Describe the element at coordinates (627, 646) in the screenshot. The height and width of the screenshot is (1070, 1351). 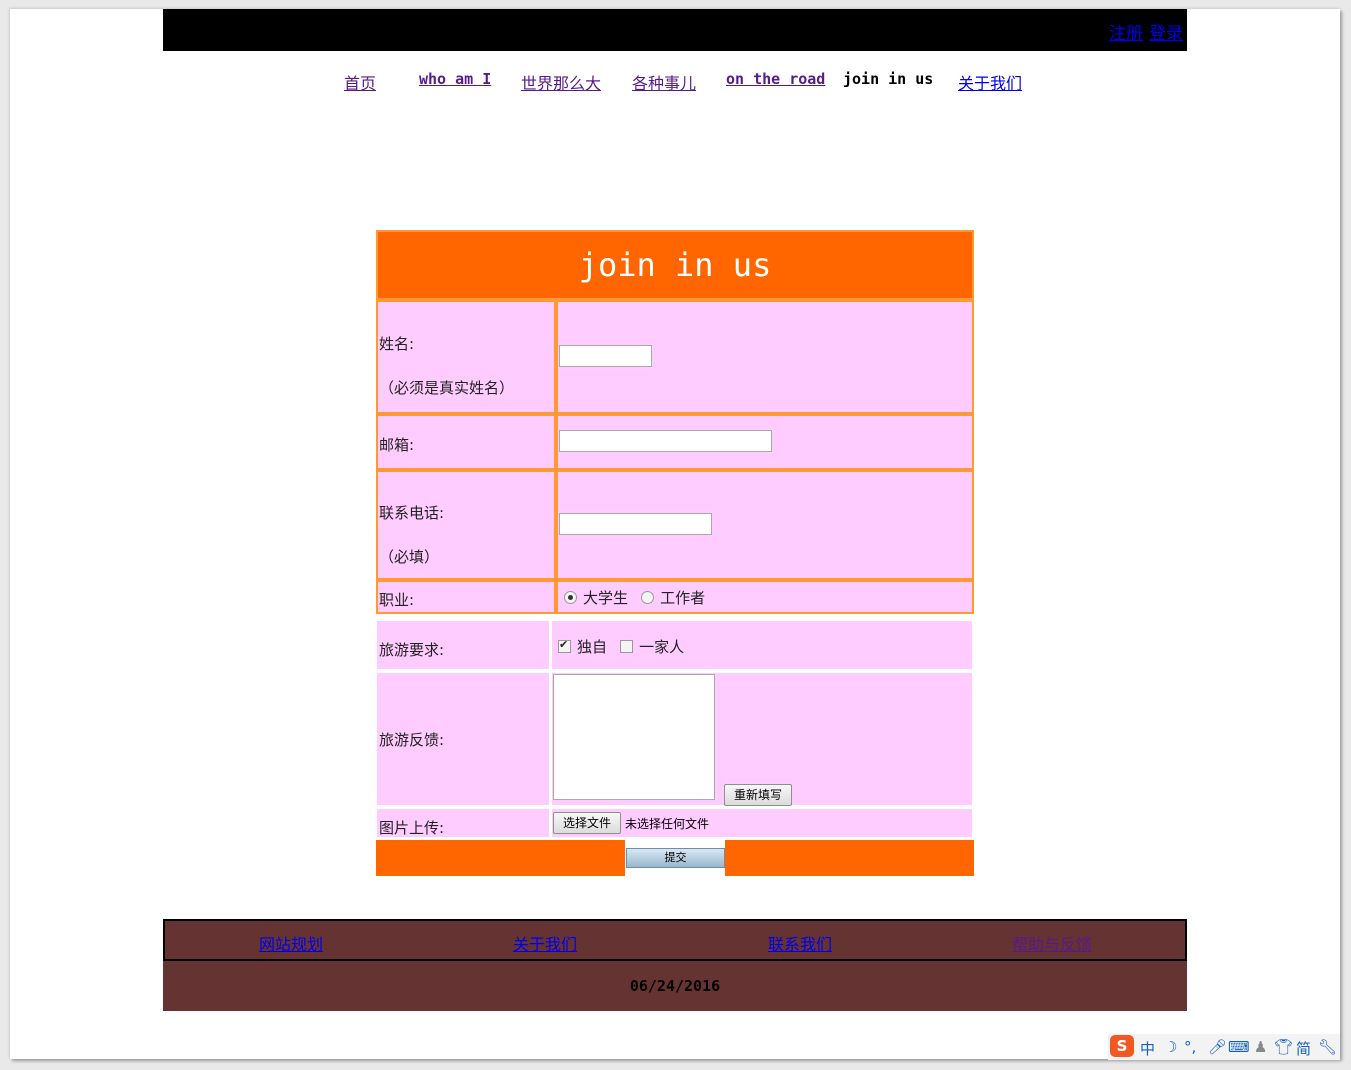
I see `travel-family-checkbox` at that location.